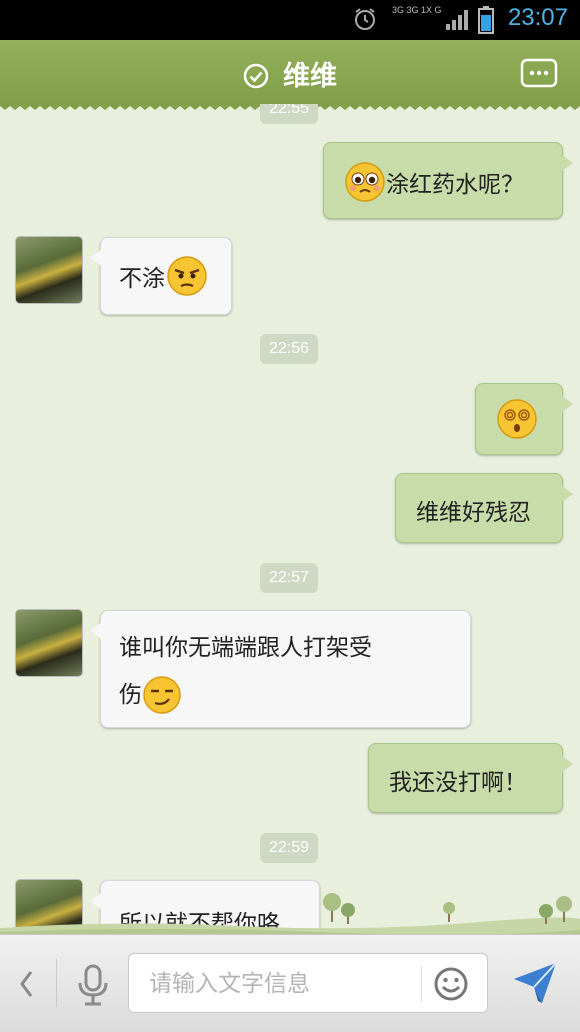 This screenshot has width=580, height=1032. I want to click on clock: 23:07, so click(537, 17).